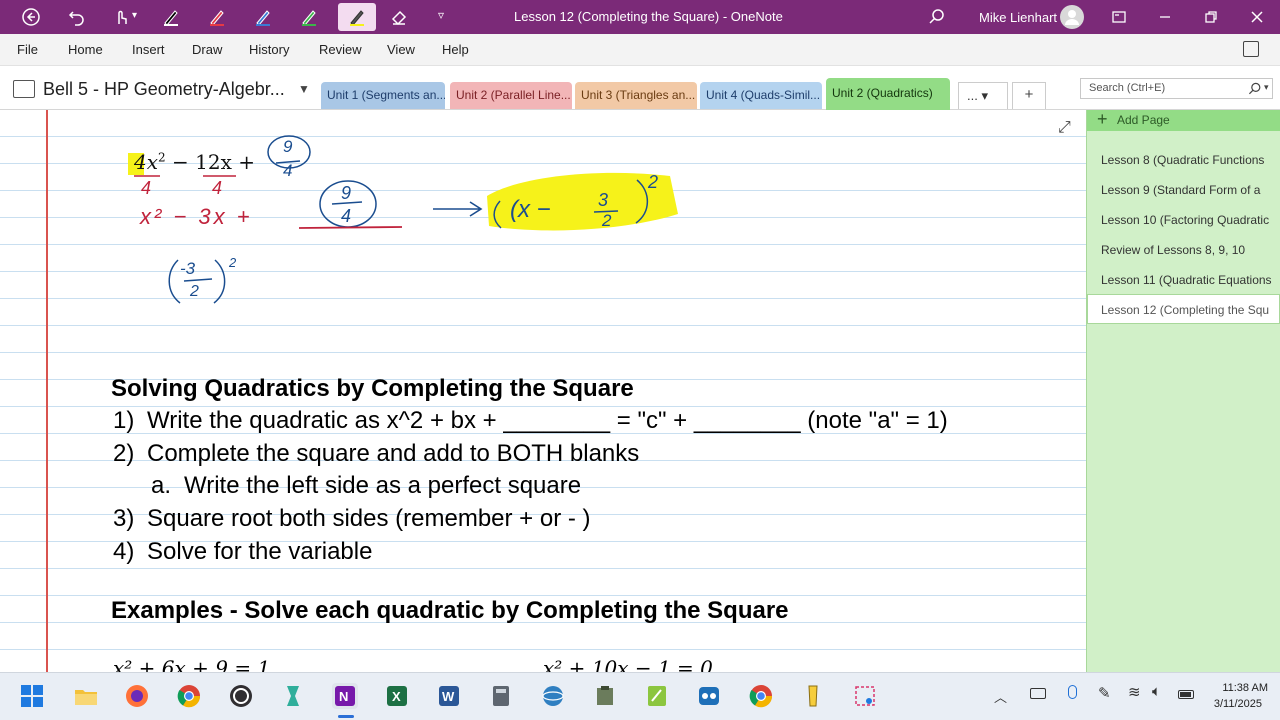  Describe the element at coordinates (1187, 190) in the screenshot. I see `page-item: Lesson 9 (Standard Form of a` at that location.